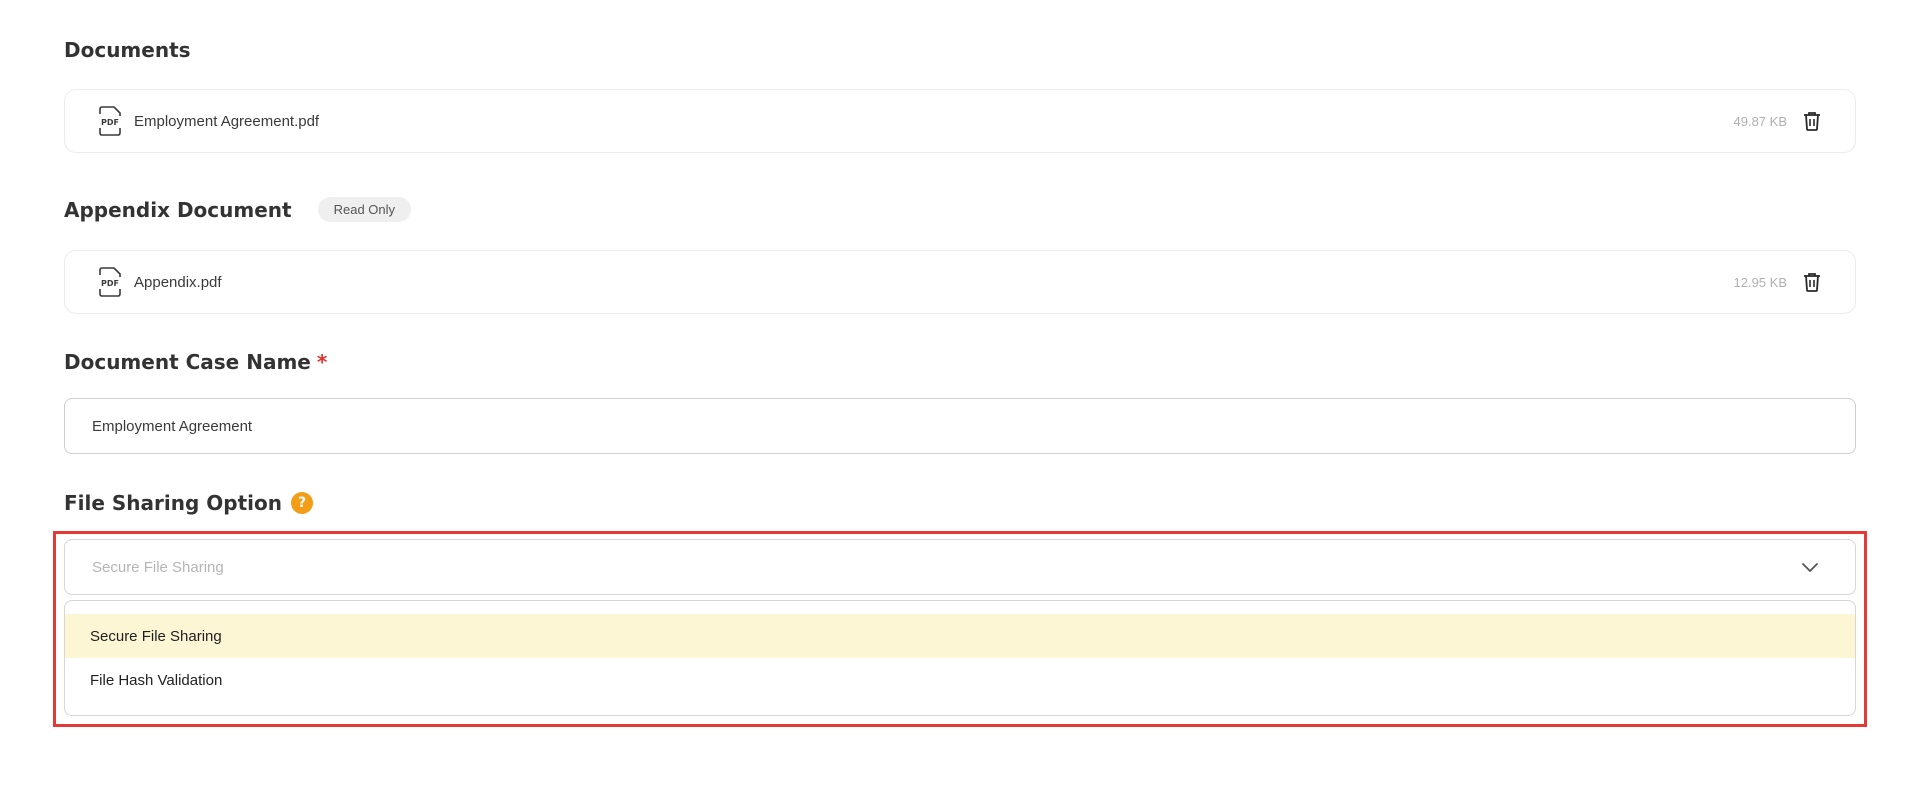  I want to click on document-file-name: Employment Agreement.pdf, so click(227, 121).